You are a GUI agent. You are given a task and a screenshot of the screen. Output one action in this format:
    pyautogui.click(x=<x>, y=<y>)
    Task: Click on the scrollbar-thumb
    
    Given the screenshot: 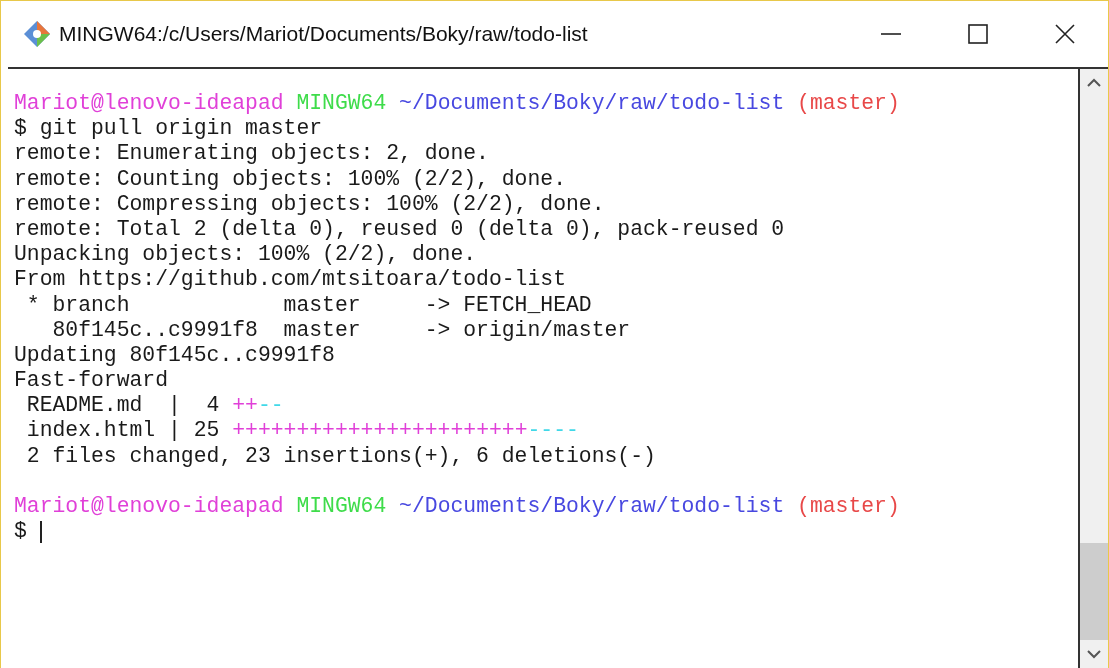 What is the action you would take?
    pyautogui.click(x=1094, y=591)
    